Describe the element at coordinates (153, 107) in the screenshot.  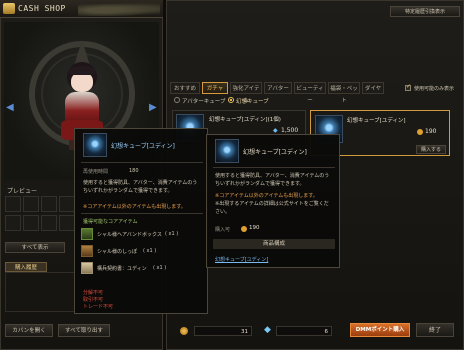
I see `rotate-right-arrow-icon: ▶` at that location.